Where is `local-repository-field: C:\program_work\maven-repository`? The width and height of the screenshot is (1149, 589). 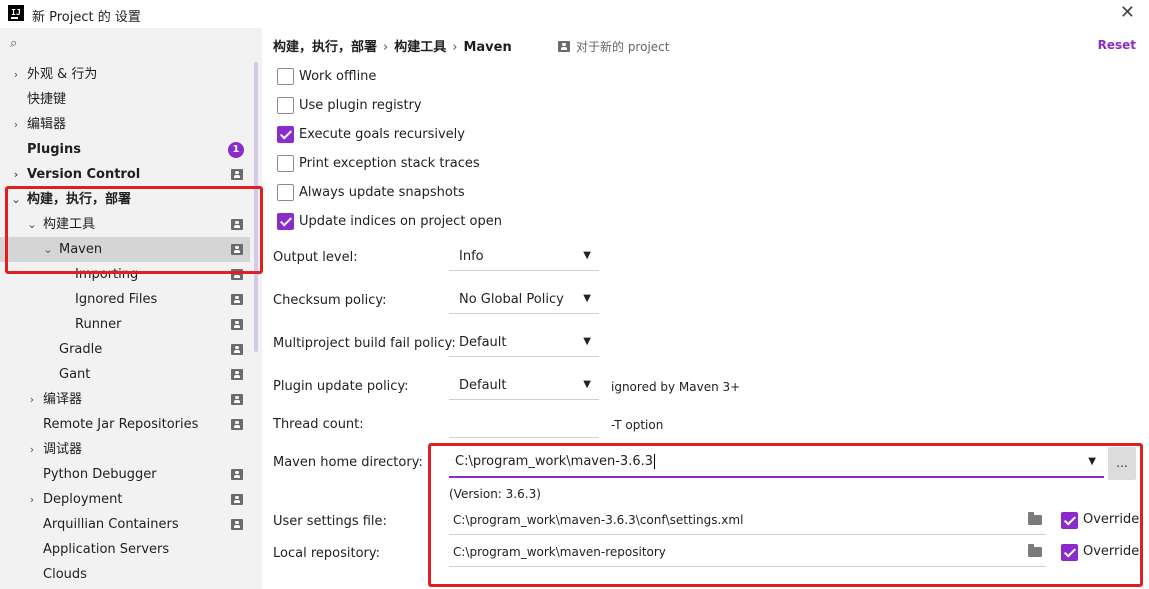
local-repository-field: C:\program_work\maven-repository is located at coordinates (747, 553).